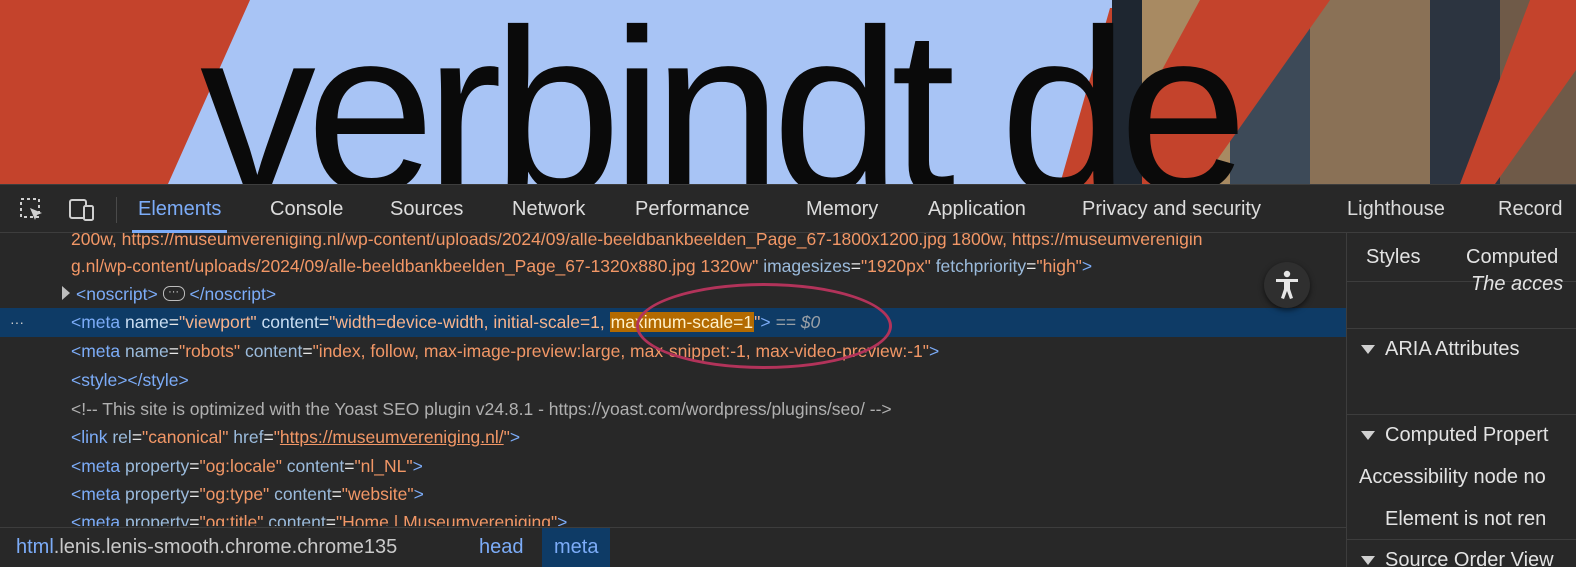 The image size is (1576, 567). What do you see at coordinates (89, 437) in the screenshot?
I see `tag-open: <link` at bounding box center [89, 437].